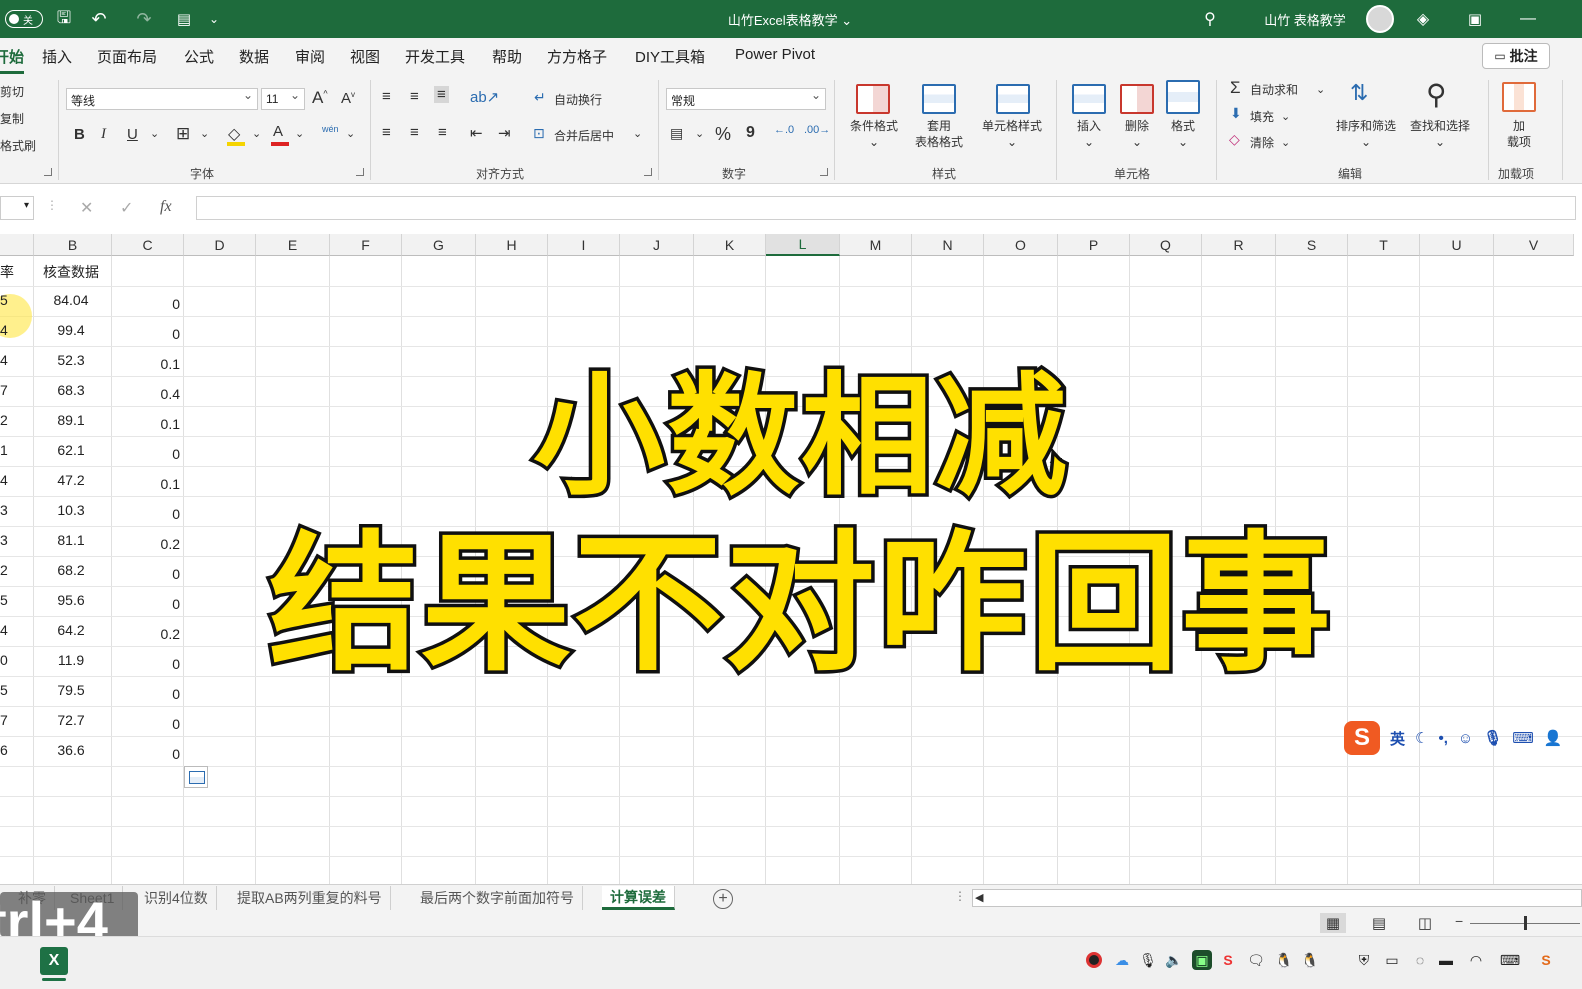  I want to click on cell-b: 72.7, so click(71, 720).